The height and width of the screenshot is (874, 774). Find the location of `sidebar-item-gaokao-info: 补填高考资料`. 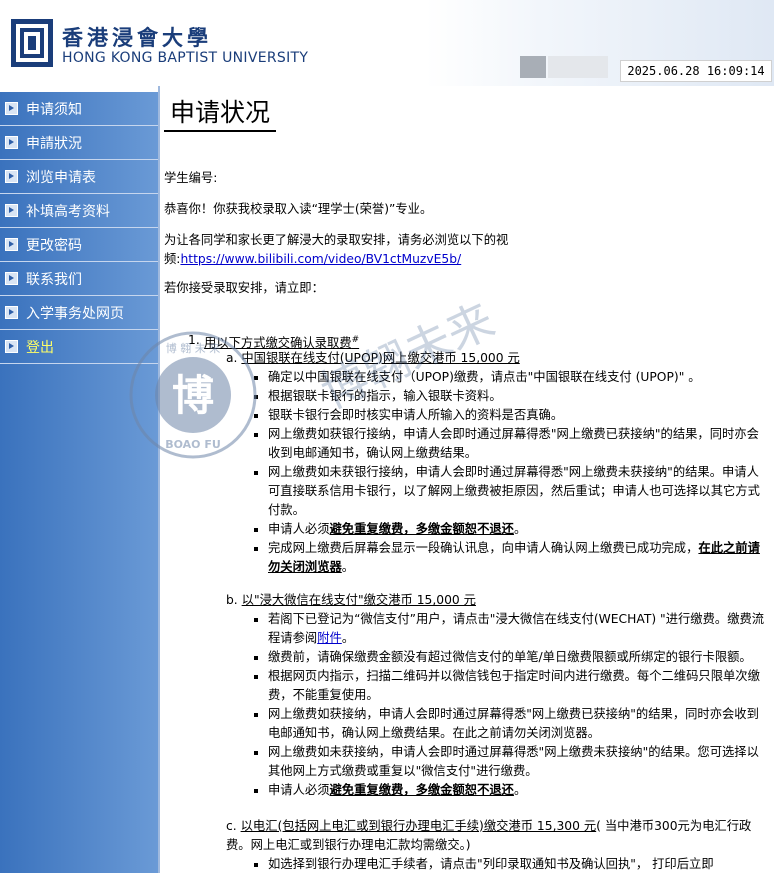

sidebar-item-gaokao-info: 补填高考资料 is located at coordinates (79, 211).